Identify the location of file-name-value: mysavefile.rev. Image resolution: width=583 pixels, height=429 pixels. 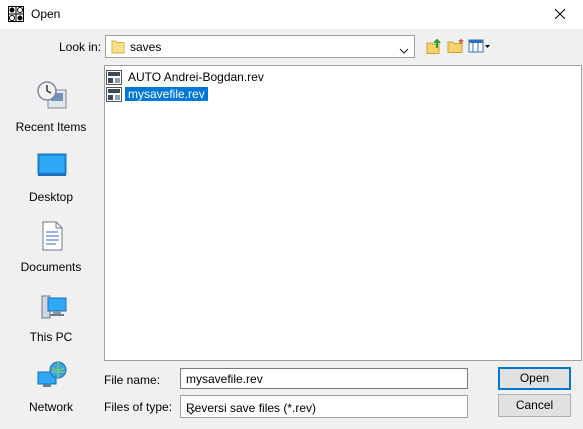
(224, 379).